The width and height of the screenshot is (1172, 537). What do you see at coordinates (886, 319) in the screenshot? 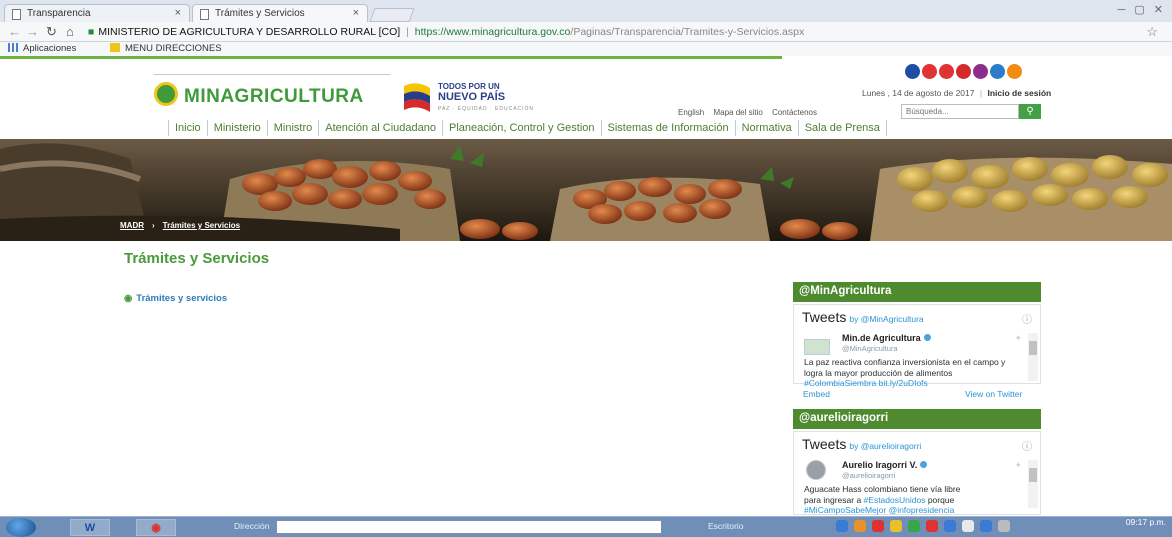
I see `tweets-by-link: by @MinAgricultura` at bounding box center [886, 319].